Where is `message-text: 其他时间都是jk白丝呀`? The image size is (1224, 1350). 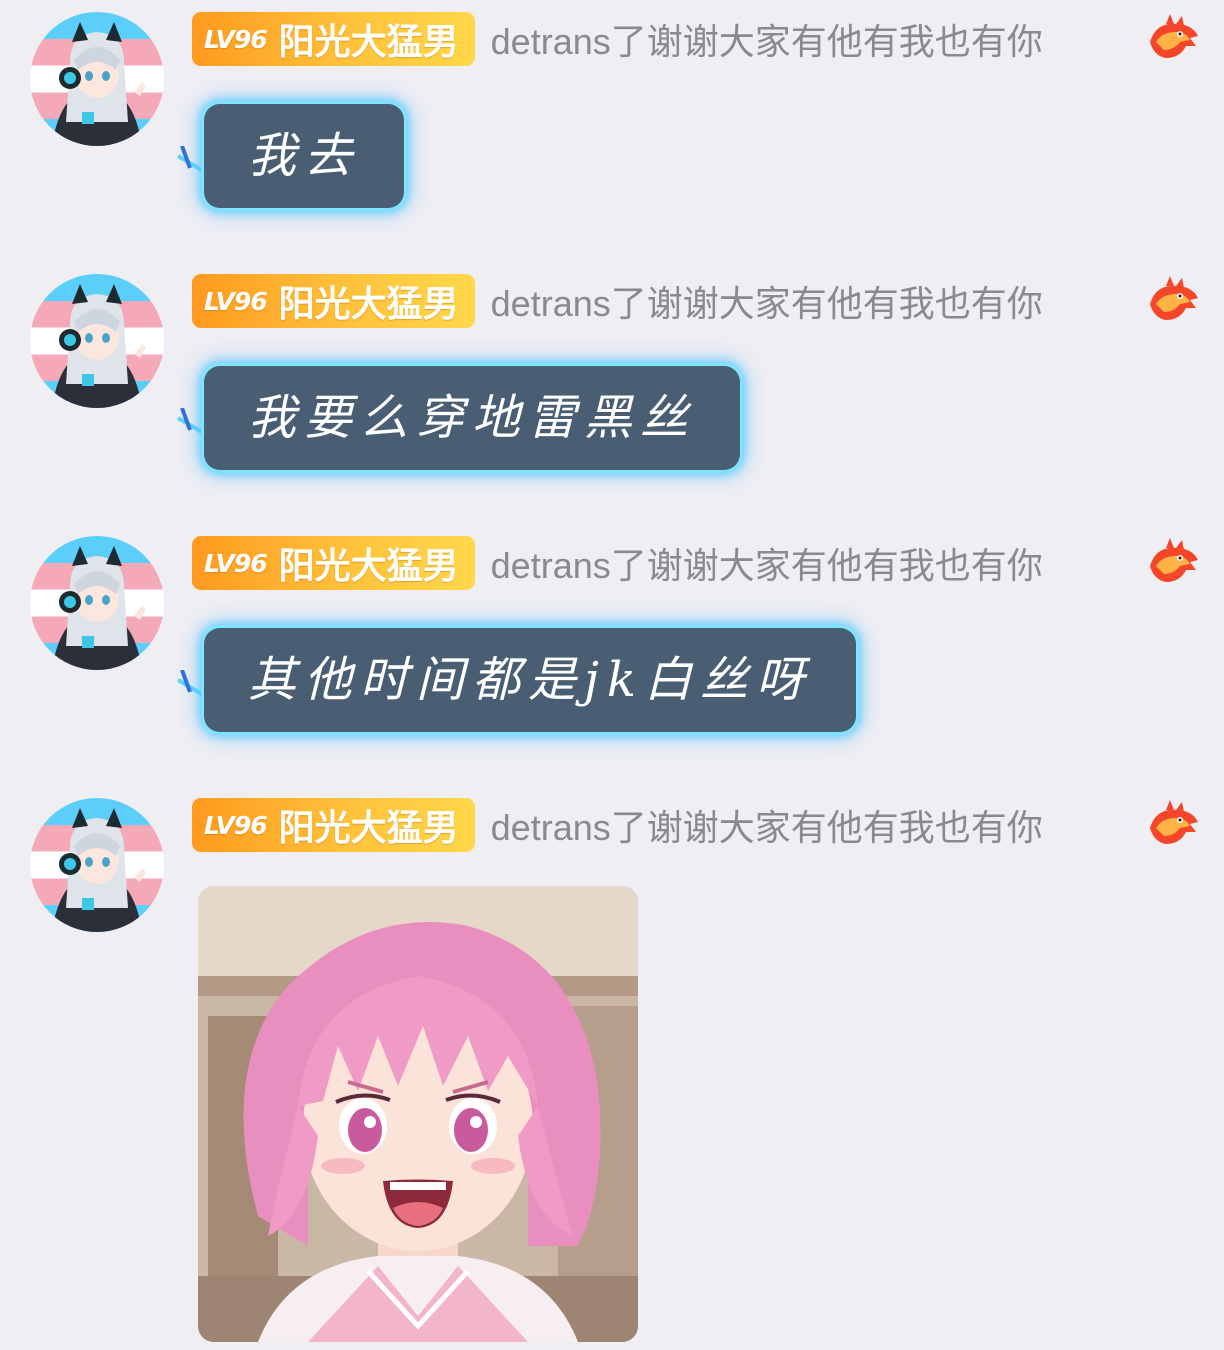 message-text: 其他时间都是jk白丝呀 is located at coordinates (530, 680).